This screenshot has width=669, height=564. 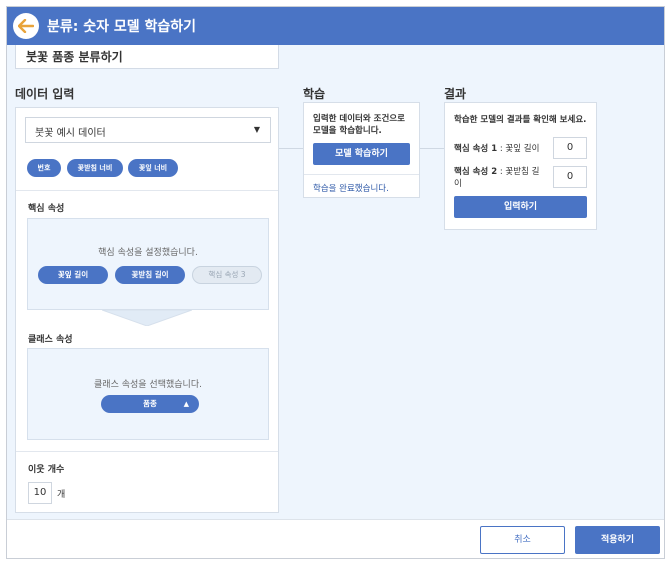 I want to click on neighbors-input: 10, so click(x=40, y=493).